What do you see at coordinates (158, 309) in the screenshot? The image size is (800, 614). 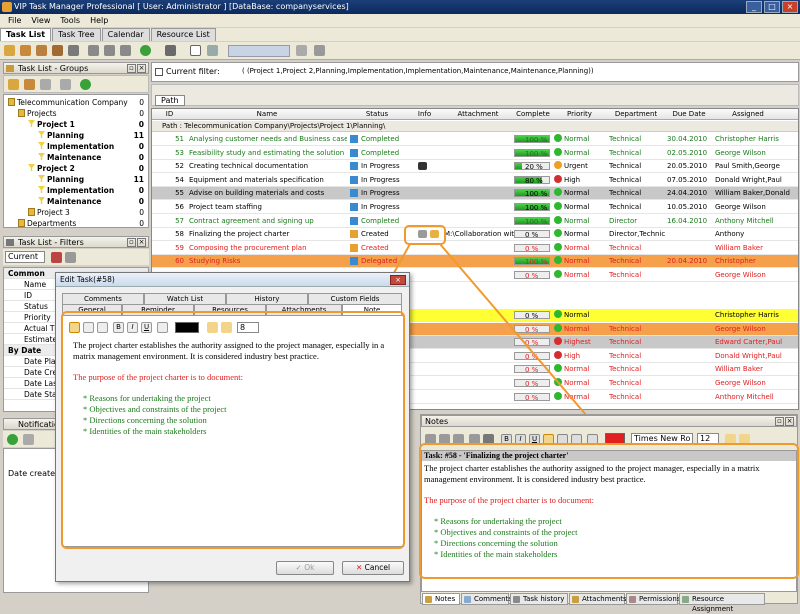 I see `tab-reminder: Reminder` at bounding box center [158, 309].